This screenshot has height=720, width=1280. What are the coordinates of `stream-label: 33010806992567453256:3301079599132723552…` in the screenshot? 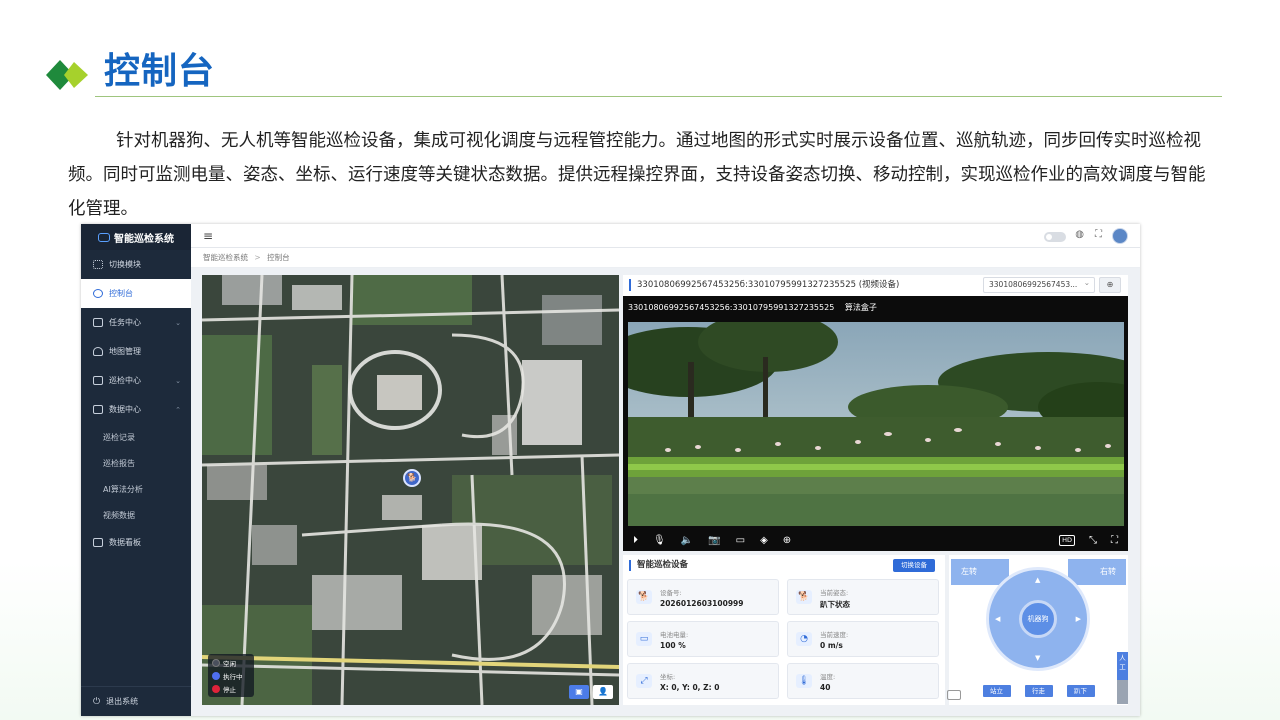 It's located at (752, 307).